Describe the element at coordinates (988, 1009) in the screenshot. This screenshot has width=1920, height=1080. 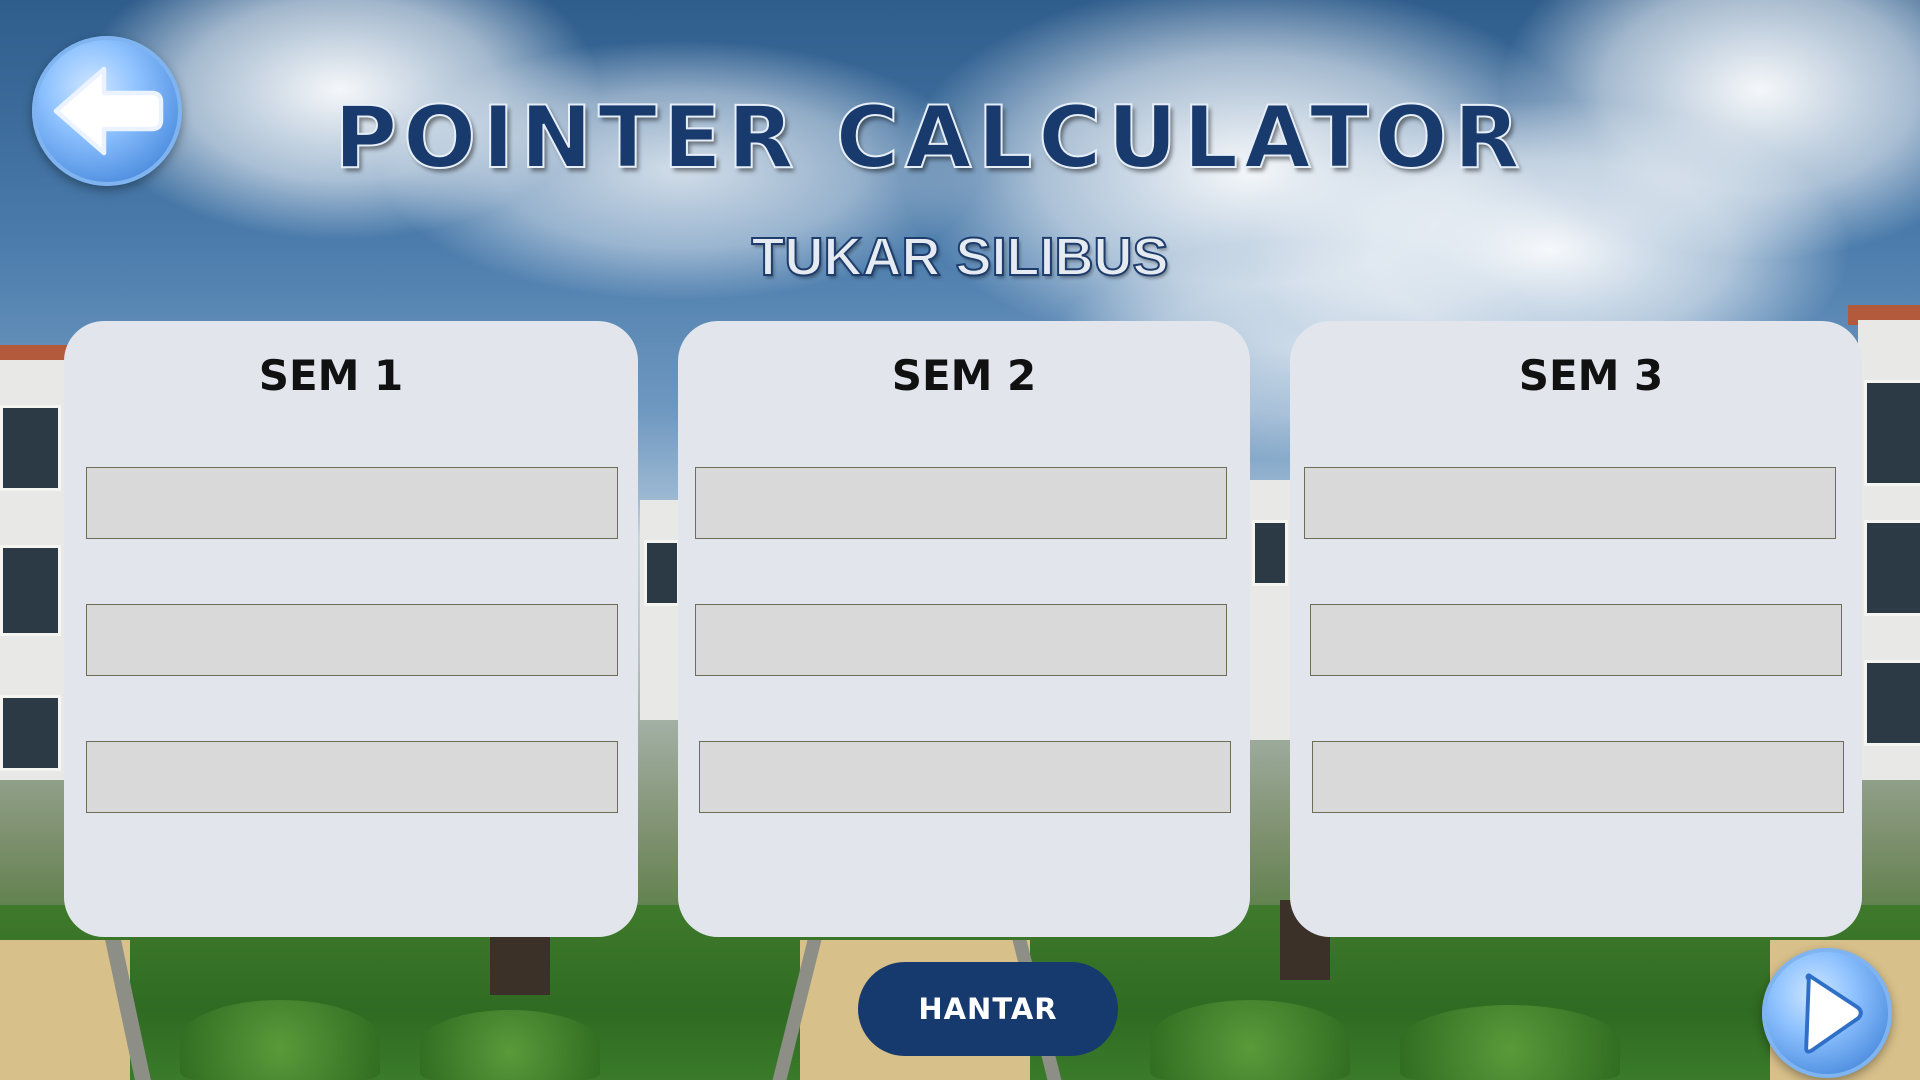
I see `submit-button: HANTAR` at that location.